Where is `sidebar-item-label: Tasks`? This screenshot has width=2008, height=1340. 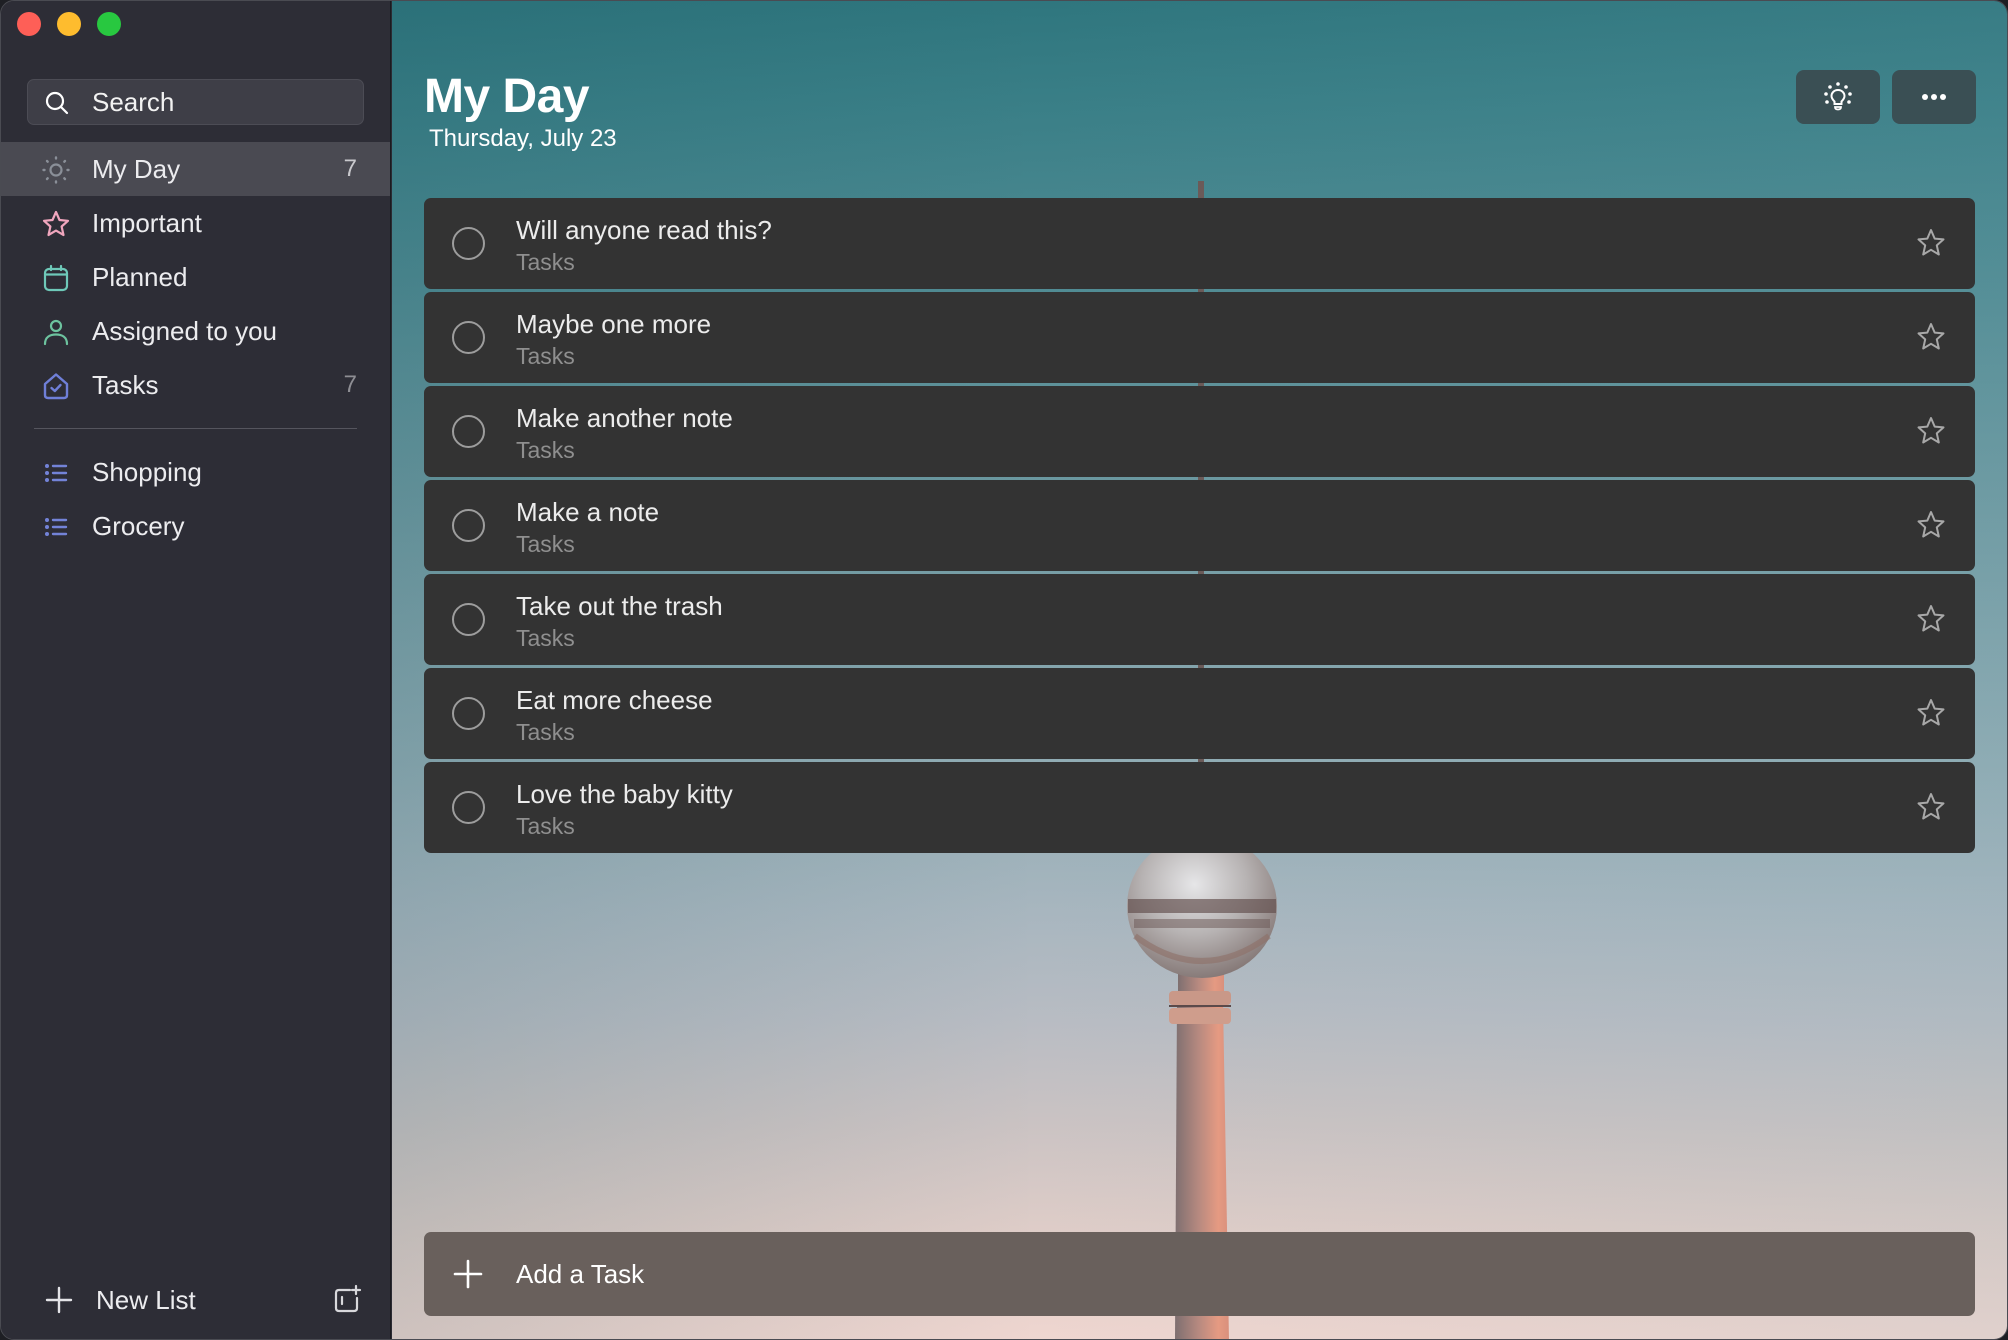
sidebar-item-label: Tasks is located at coordinates (125, 384).